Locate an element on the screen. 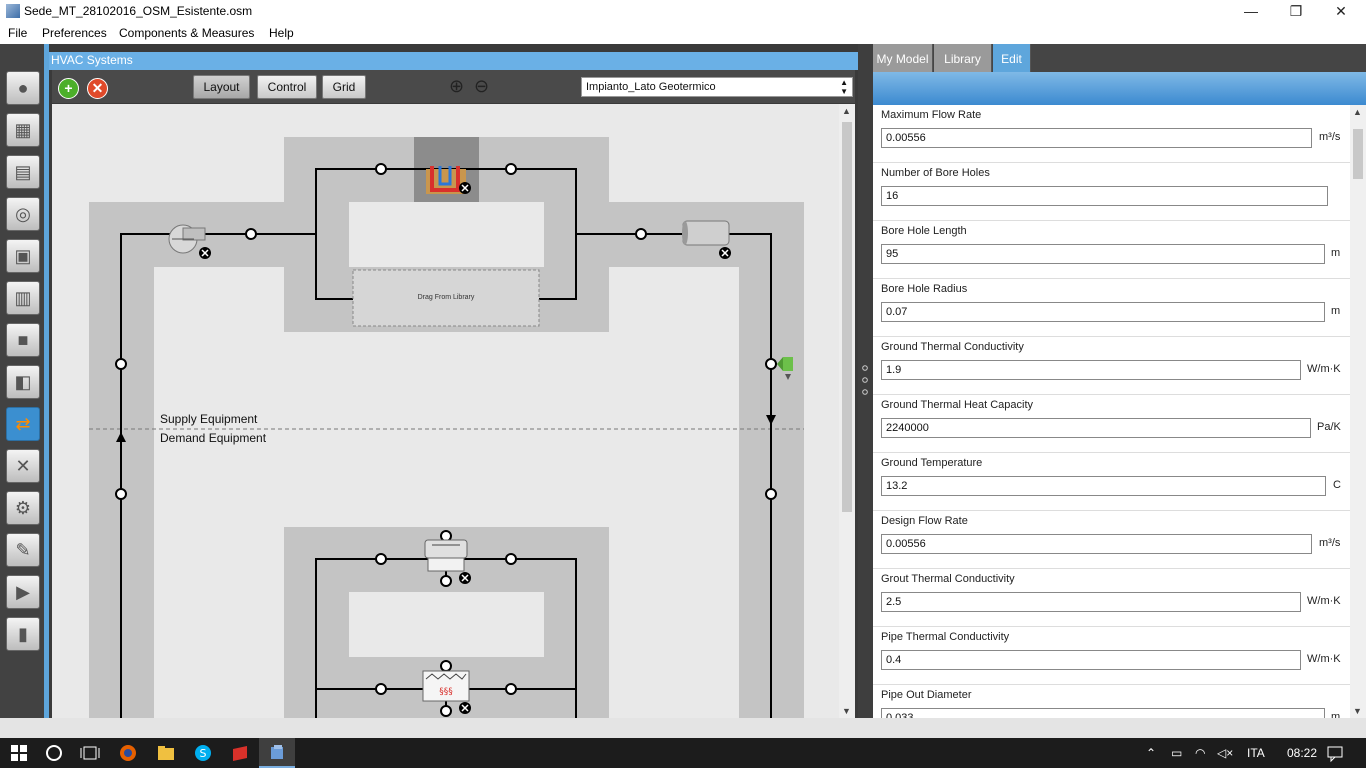  field-bore-hole-radius: Bore Hole Radius 0.07 m is located at coordinates (1111, 308).